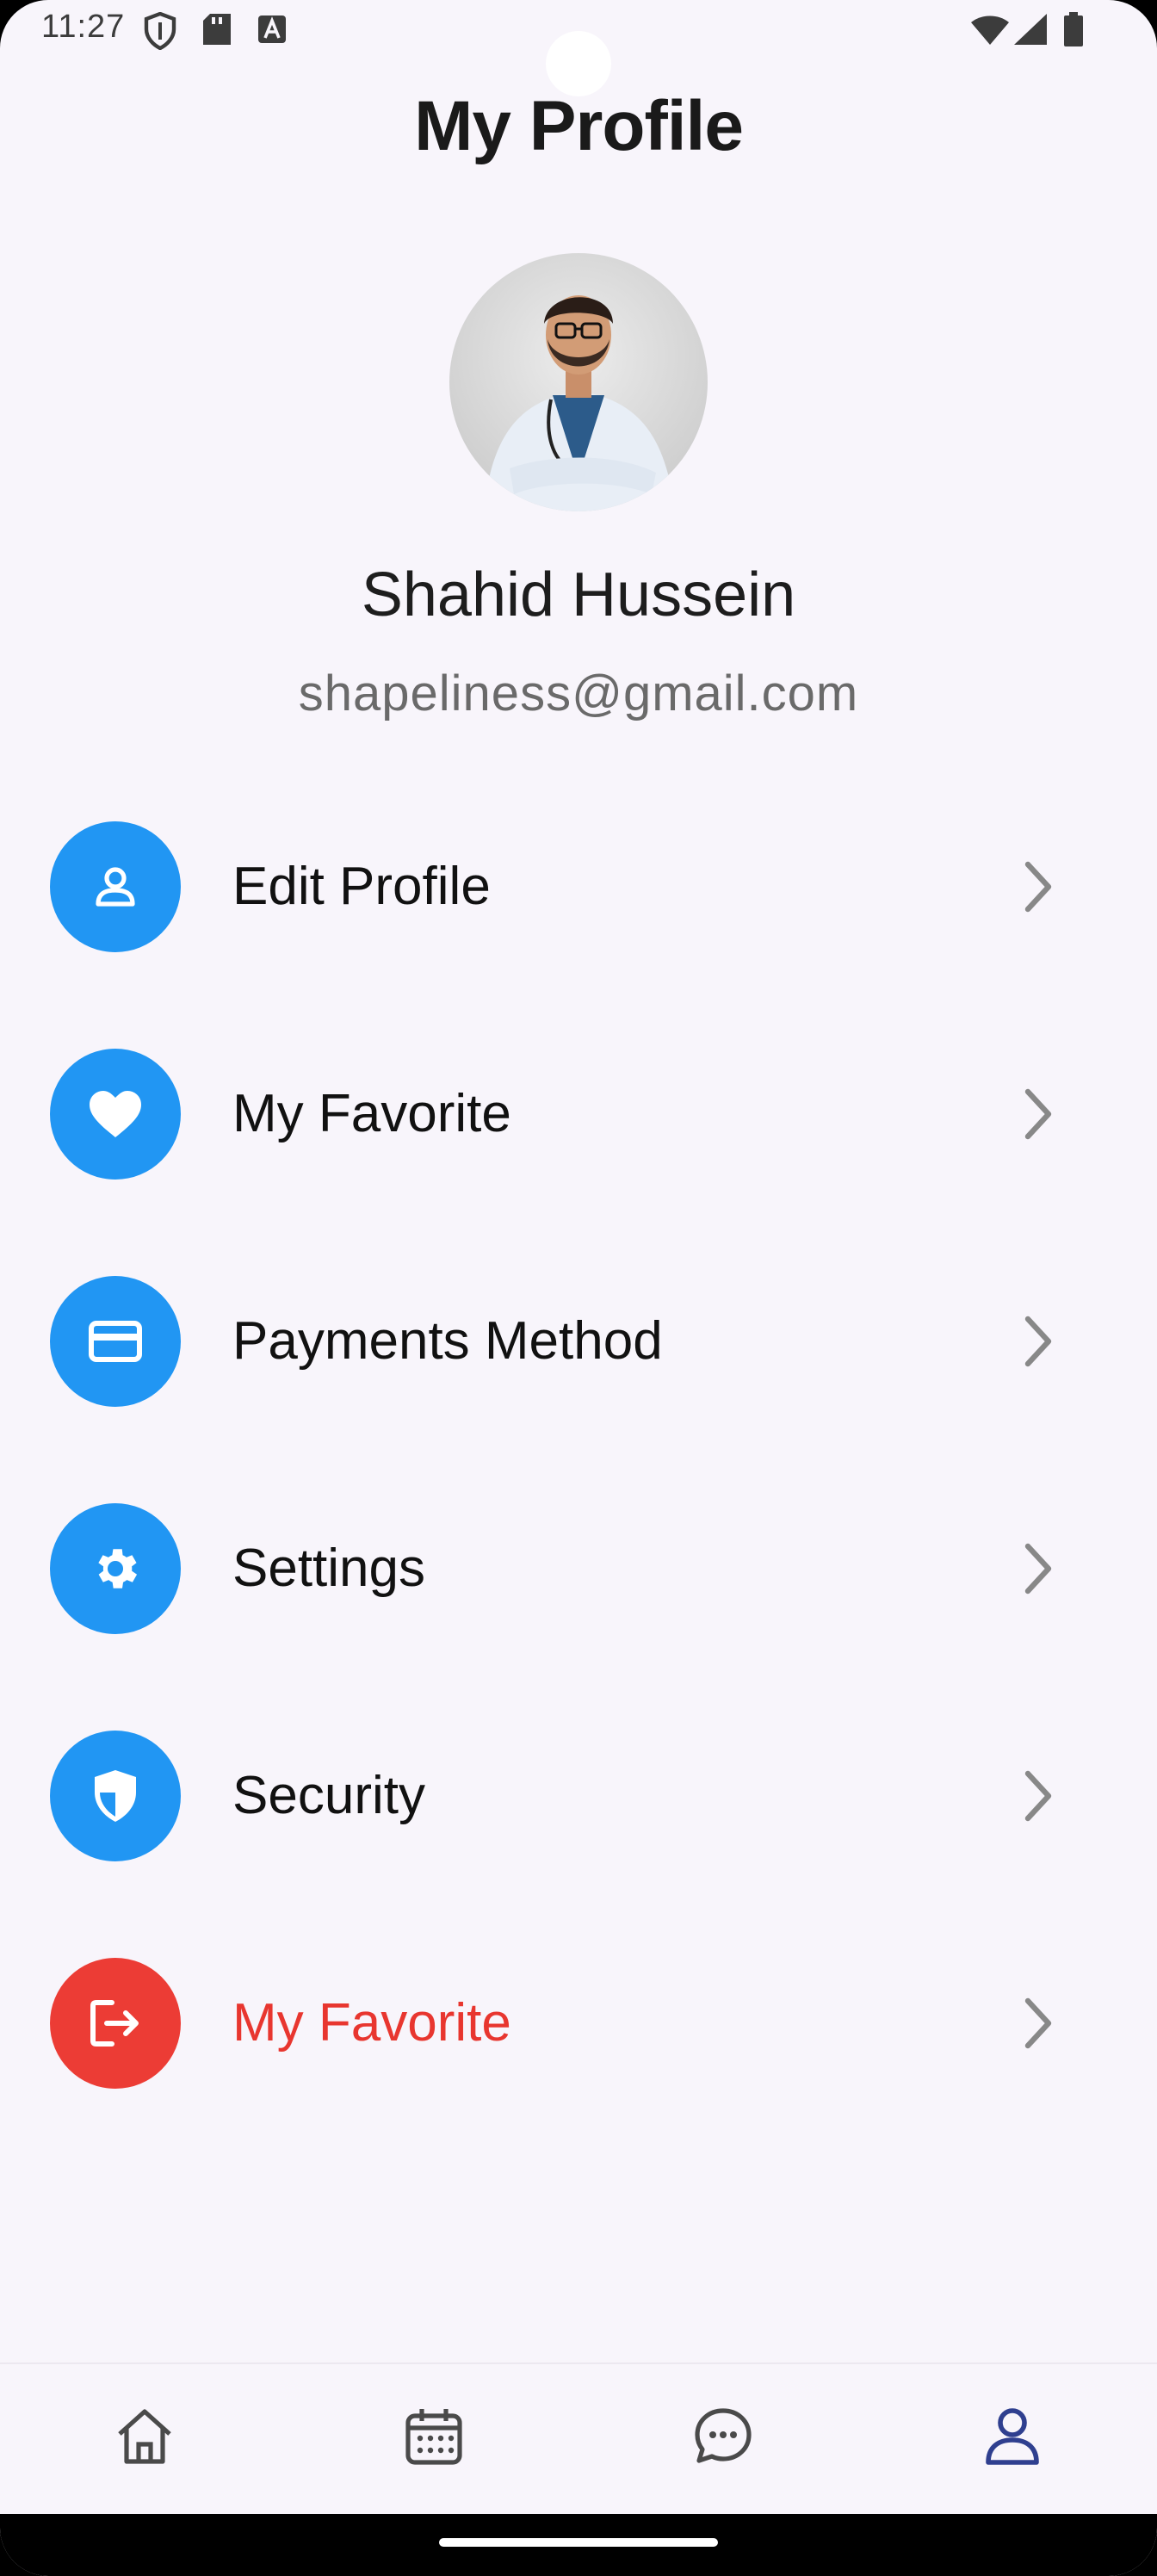  I want to click on sd-card-icon, so click(217, 32).